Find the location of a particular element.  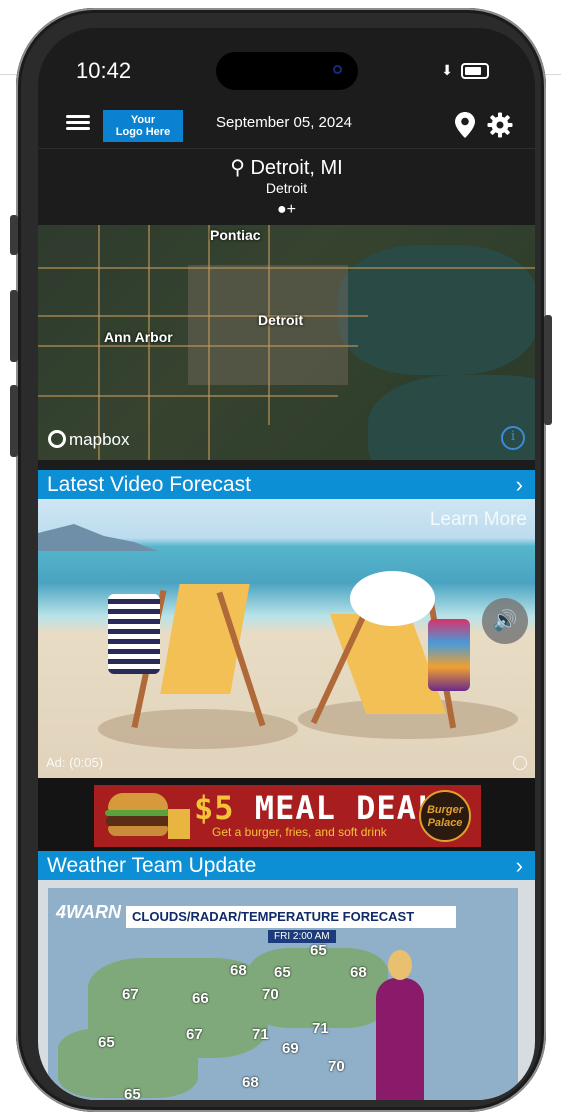

location-bar: ⚲ Detroit, MI Detroit ●+ is located at coordinates (286, 187).